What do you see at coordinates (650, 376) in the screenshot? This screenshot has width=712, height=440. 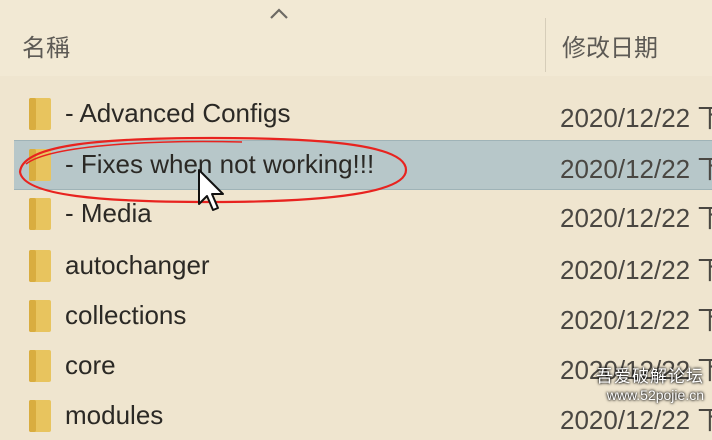 I see `watermark-title: 吾爱破解论坛` at bounding box center [650, 376].